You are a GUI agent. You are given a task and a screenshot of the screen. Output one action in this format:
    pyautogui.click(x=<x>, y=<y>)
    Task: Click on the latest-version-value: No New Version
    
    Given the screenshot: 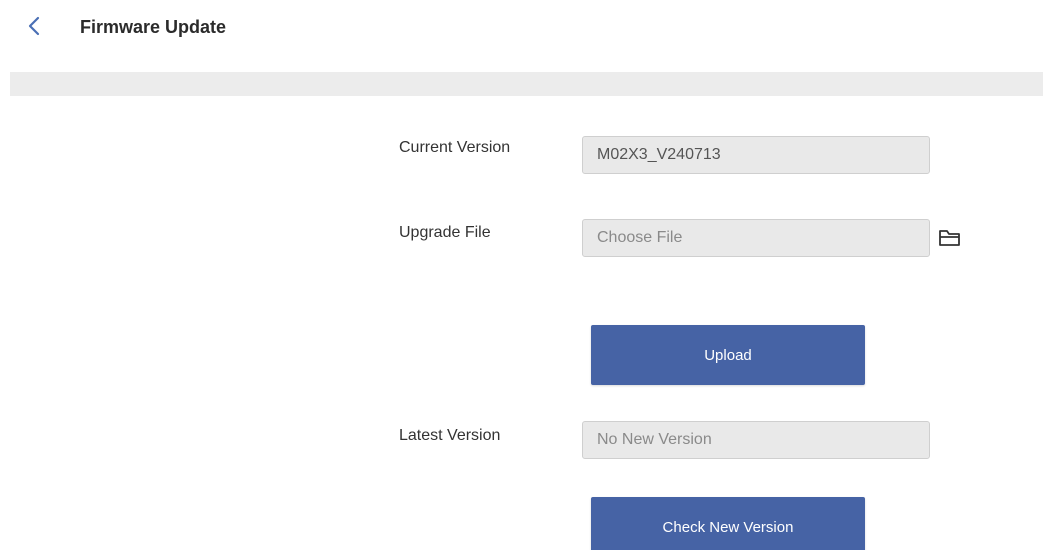 What is the action you would take?
    pyautogui.click(x=654, y=439)
    